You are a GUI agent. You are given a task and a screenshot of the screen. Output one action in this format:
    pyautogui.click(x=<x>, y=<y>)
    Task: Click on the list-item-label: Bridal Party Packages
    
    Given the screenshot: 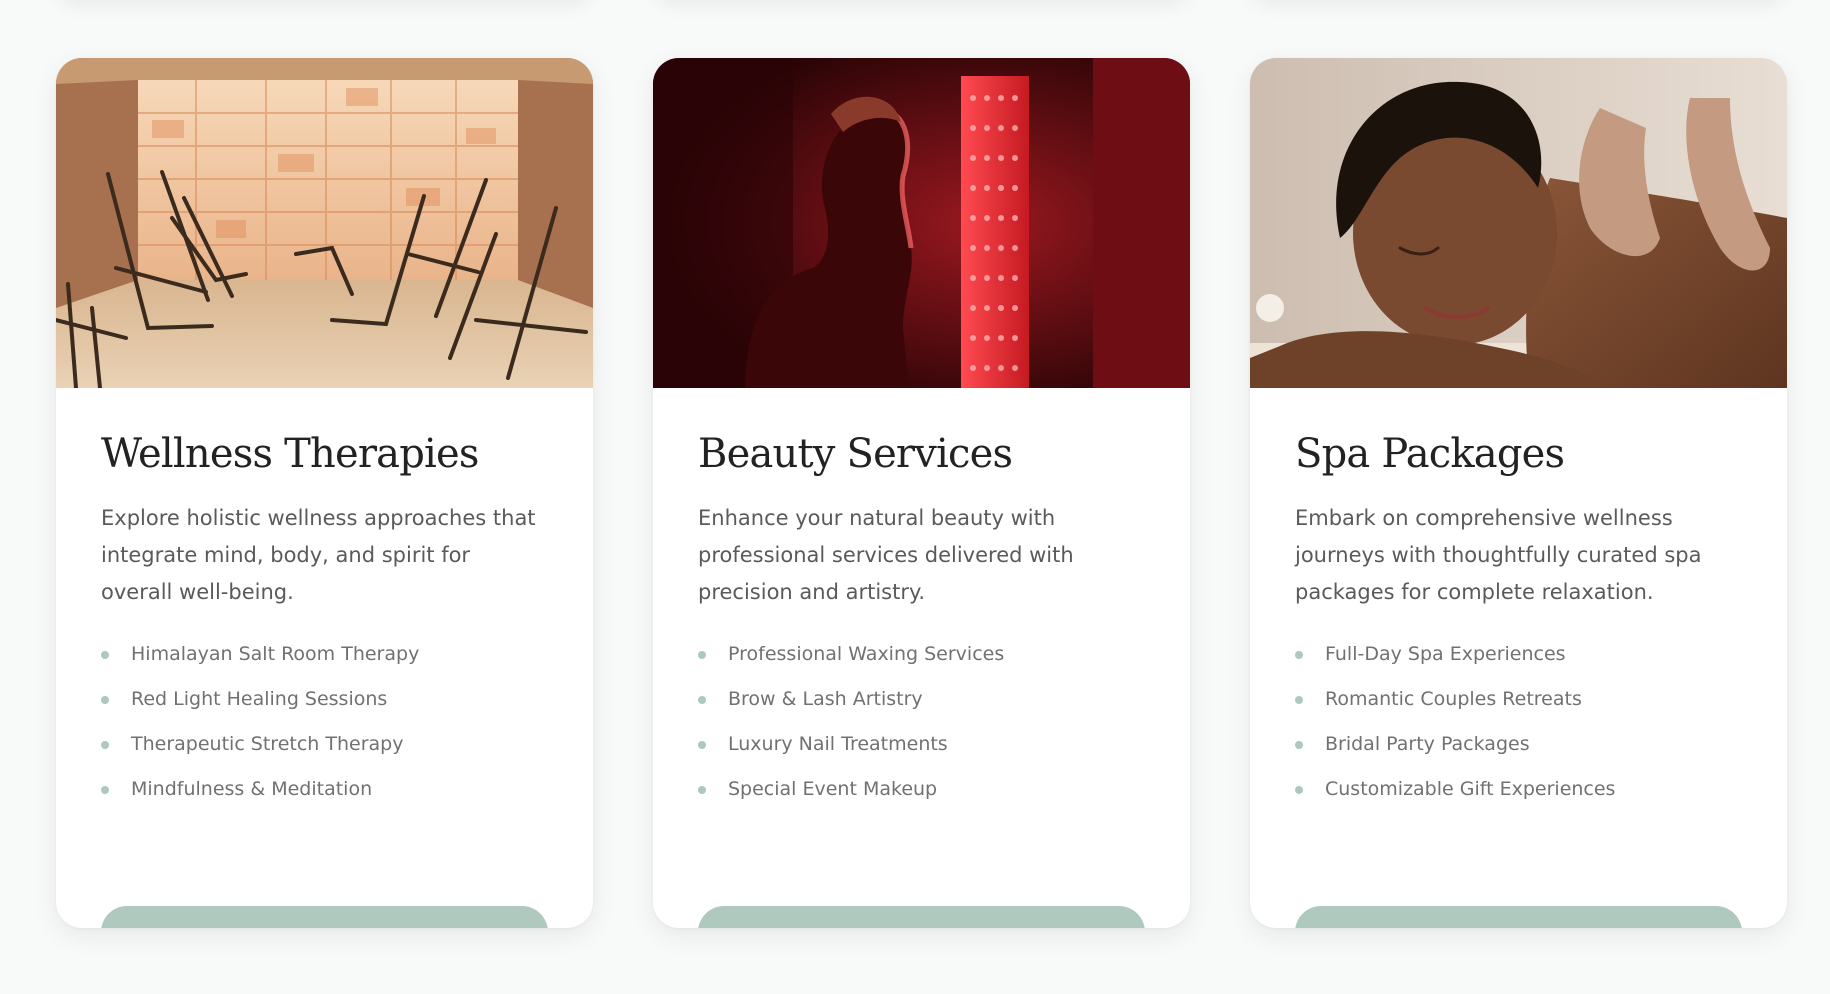 What is the action you would take?
    pyautogui.click(x=1427, y=744)
    